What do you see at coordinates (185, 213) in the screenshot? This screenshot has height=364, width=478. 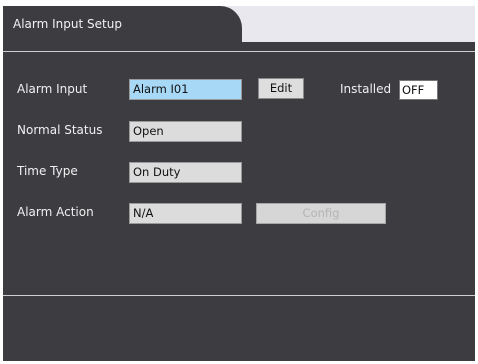 I see `alarm-action-field: N/A` at bounding box center [185, 213].